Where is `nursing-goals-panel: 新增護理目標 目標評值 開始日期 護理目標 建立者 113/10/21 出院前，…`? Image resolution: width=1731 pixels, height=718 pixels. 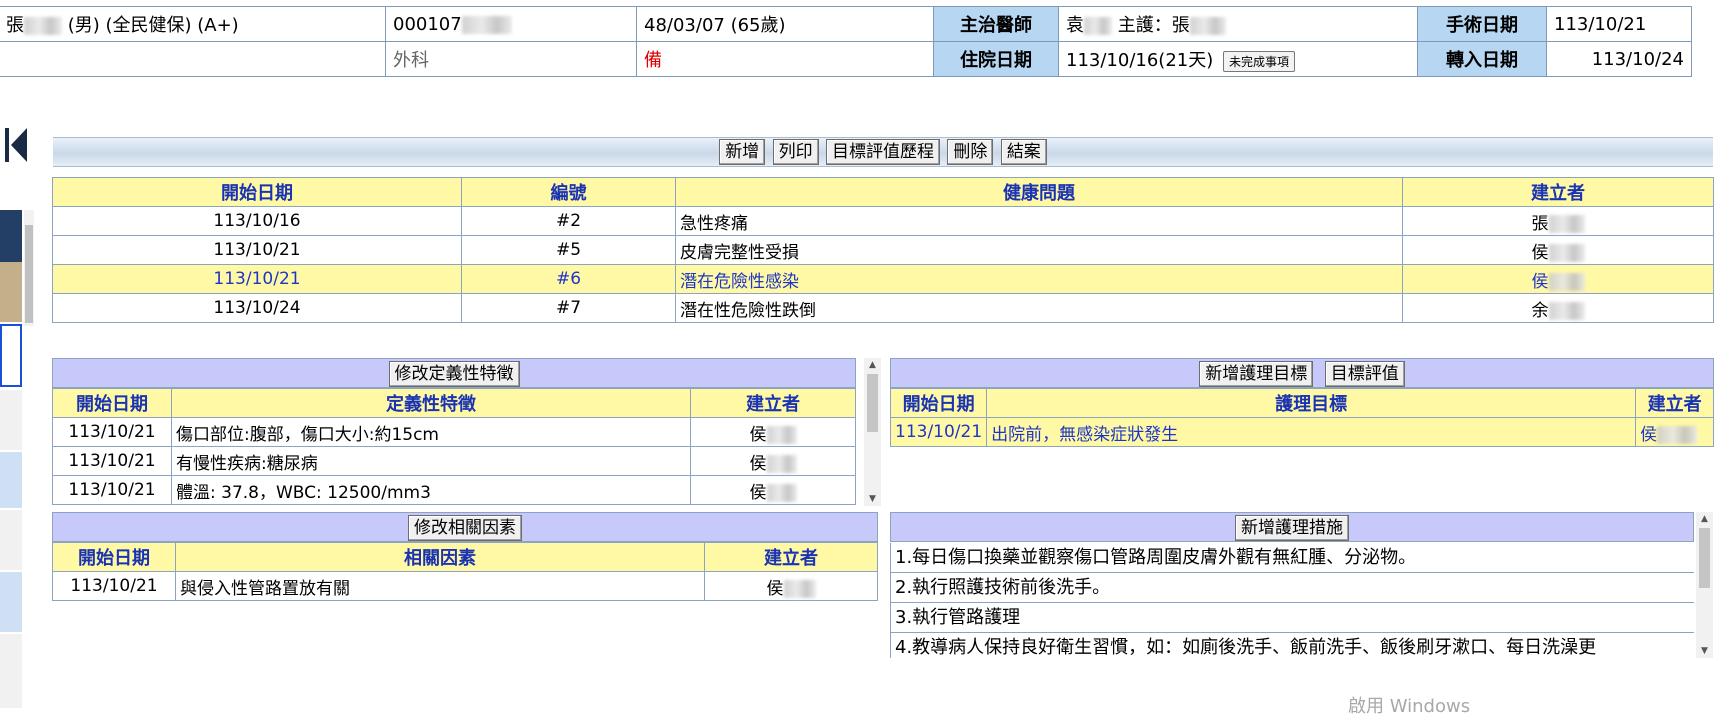 nursing-goals-panel: 新增護理目標 目標評值 開始日期 護理目標 建立者 113/10/21 出院前，… is located at coordinates (1301, 406).